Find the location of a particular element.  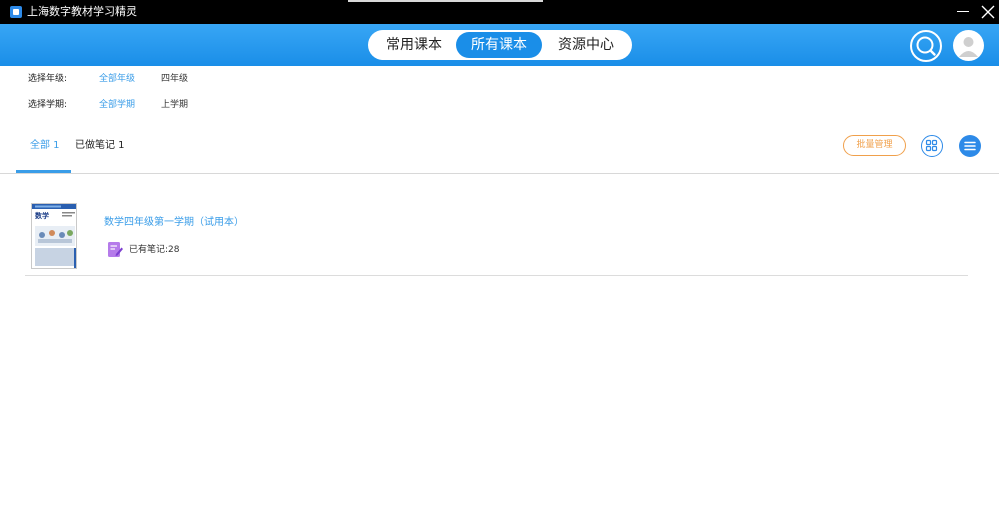

user-avatar is located at coordinates (968, 45).